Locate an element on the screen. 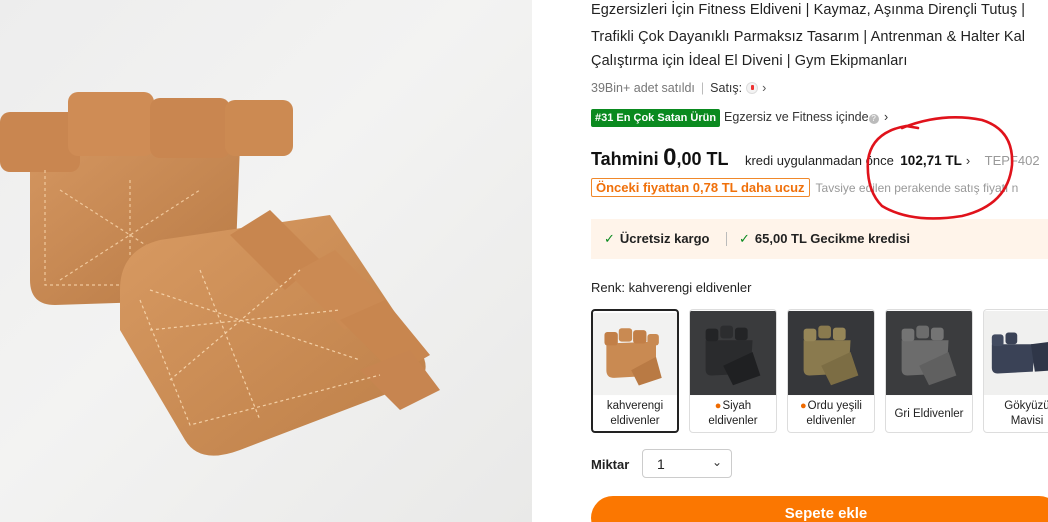  color-label: Renk: kahverengi eldivenler is located at coordinates (671, 287).